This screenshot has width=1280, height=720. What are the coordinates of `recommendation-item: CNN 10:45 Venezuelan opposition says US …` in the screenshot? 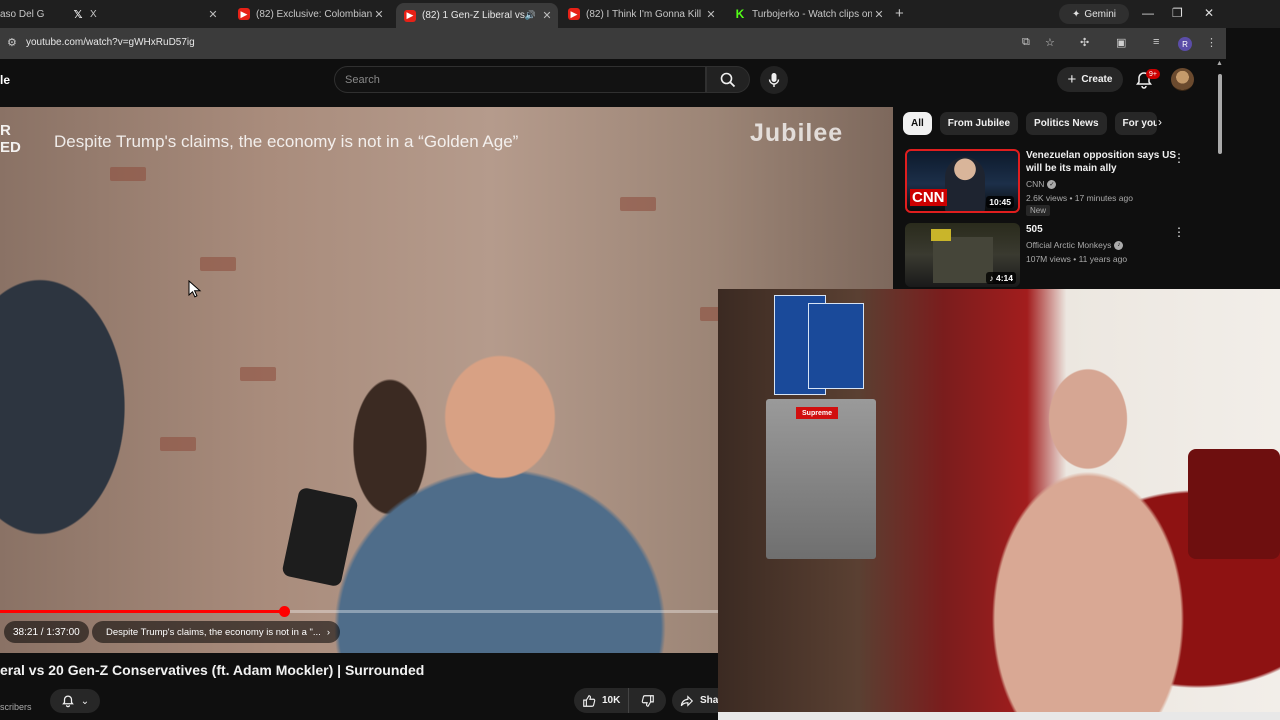 It's located at (1055, 182).